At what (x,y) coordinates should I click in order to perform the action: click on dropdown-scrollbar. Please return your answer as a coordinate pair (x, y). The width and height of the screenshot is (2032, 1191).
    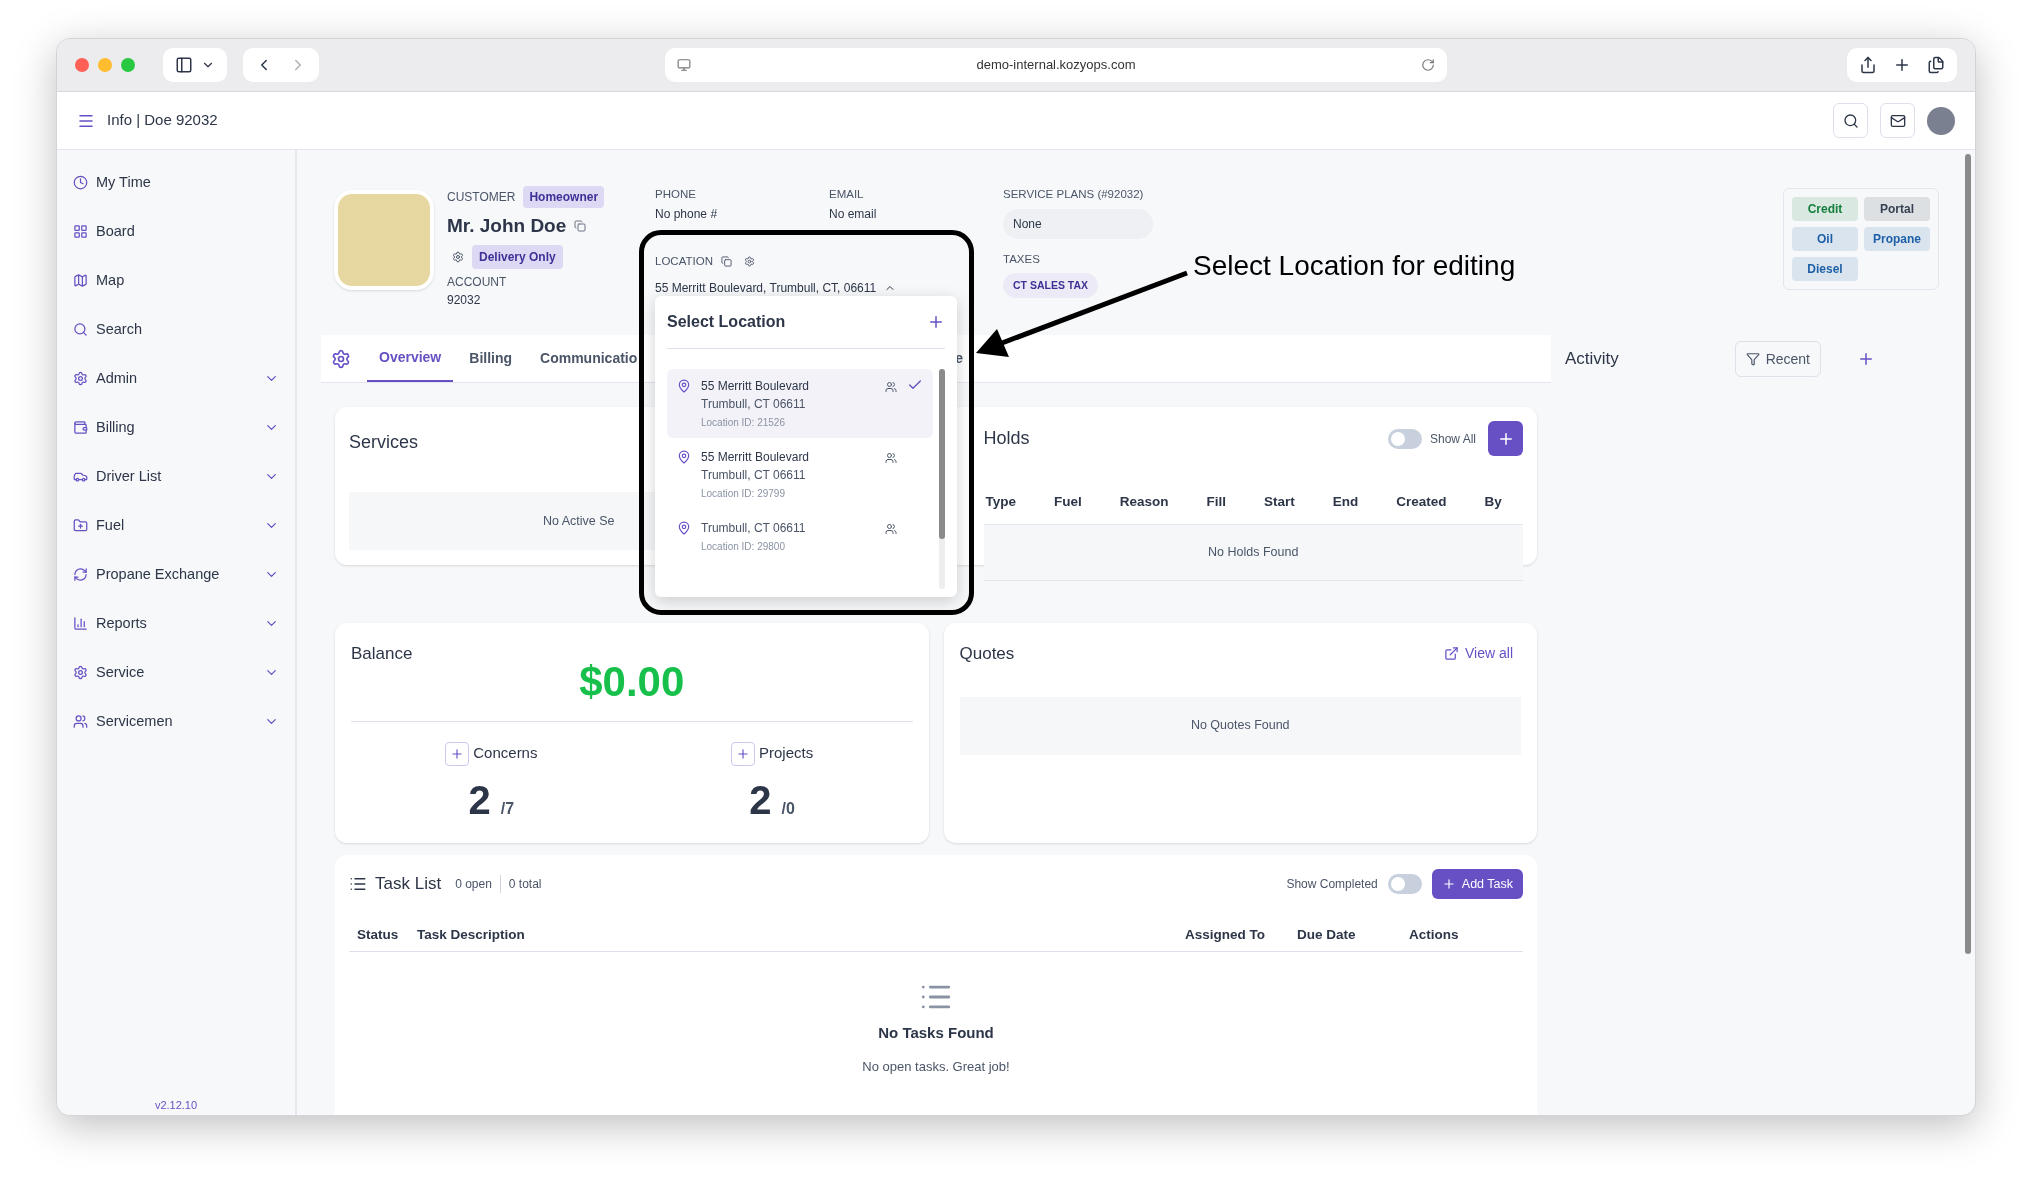
    Looking at the image, I should click on (942, 454).